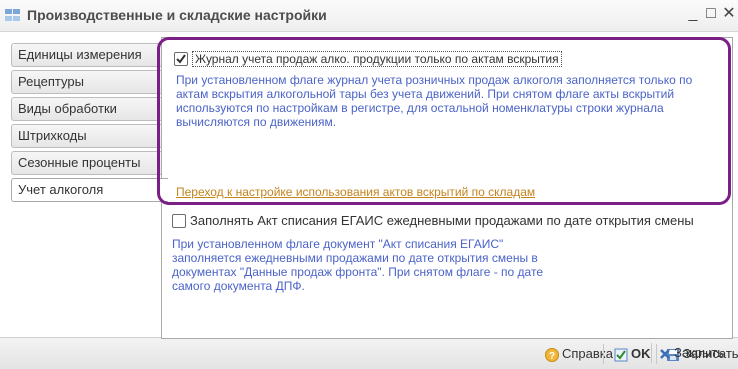 The image size is (738, 369). What do you see at coordinates (621, 355) in the screenshot?
I see `check-document-icon` at bounding box center [621, 355].